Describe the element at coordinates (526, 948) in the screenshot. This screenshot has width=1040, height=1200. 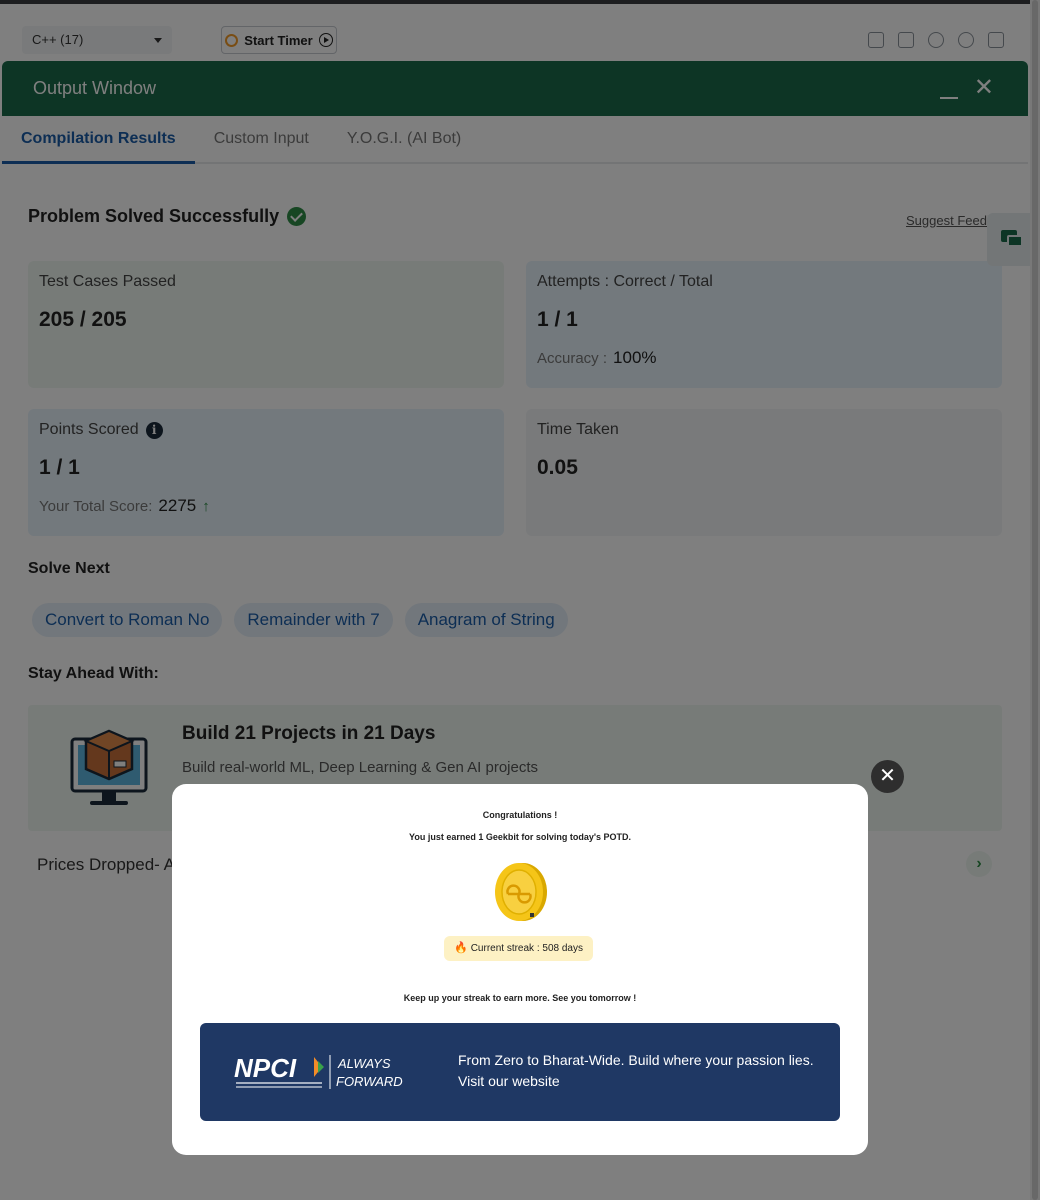
I see `streak-text: Current streak : 508 days` at that location.